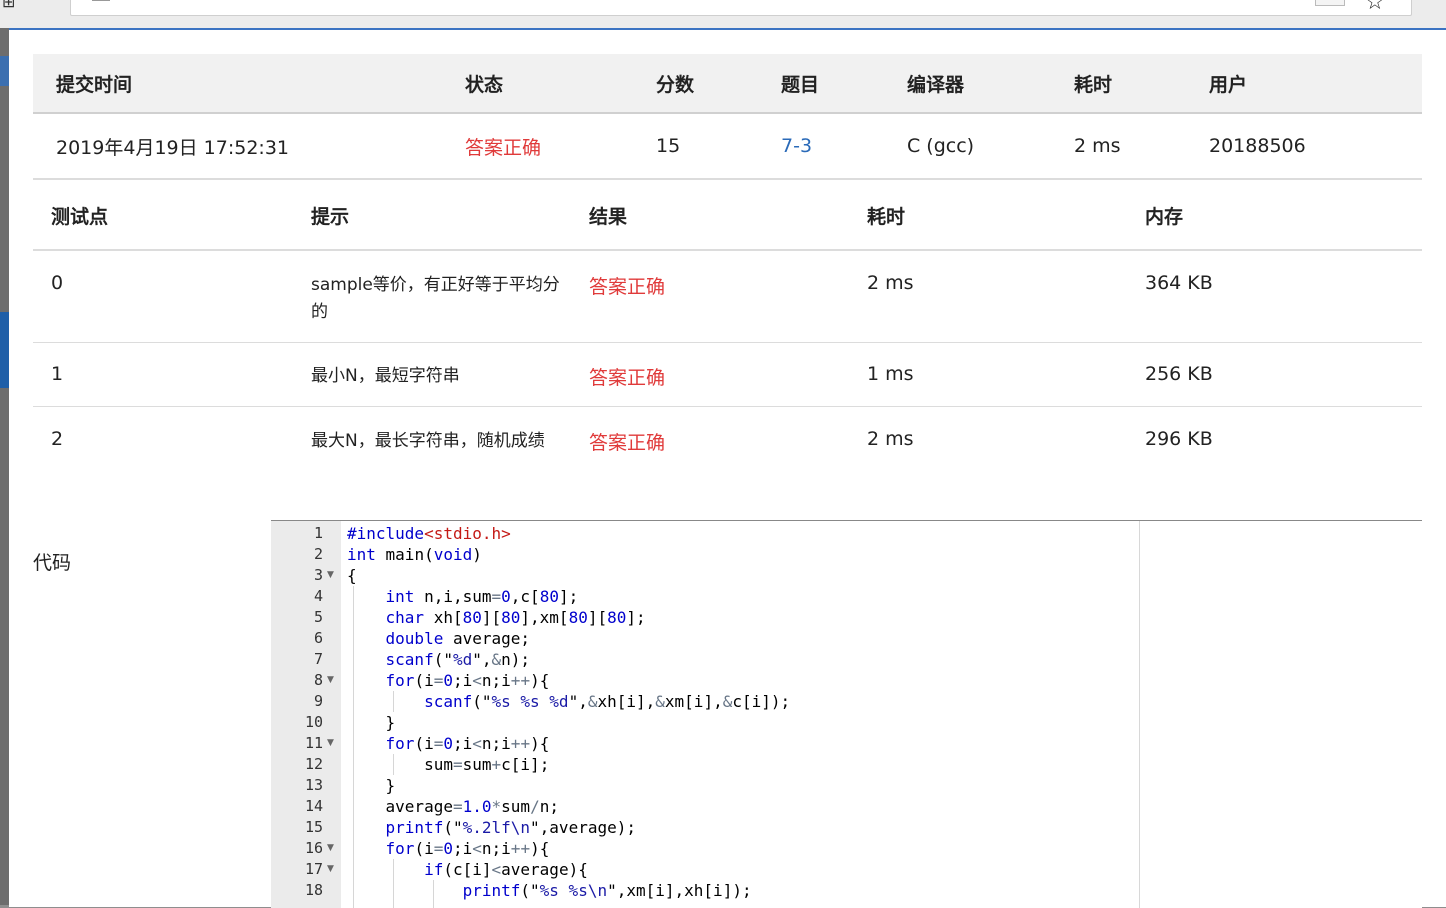 The image size is (1446, 908). Describe the element at coordinates (450, 374) in the screenshot. I see `case-hint: 最小N，最短字符串` at that location.